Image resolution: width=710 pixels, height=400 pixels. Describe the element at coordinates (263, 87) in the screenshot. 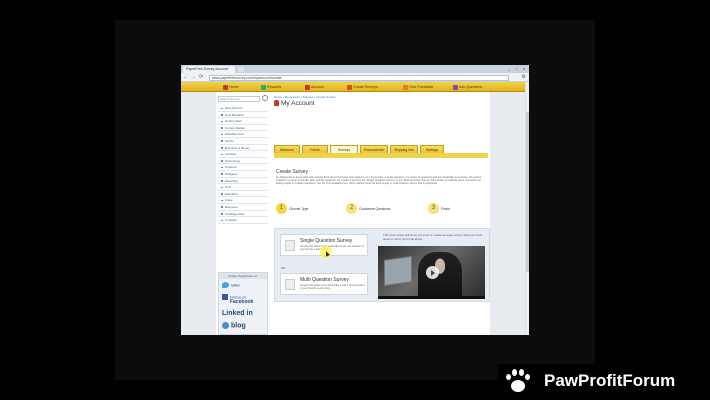

I see `rewards-icon` at that location.